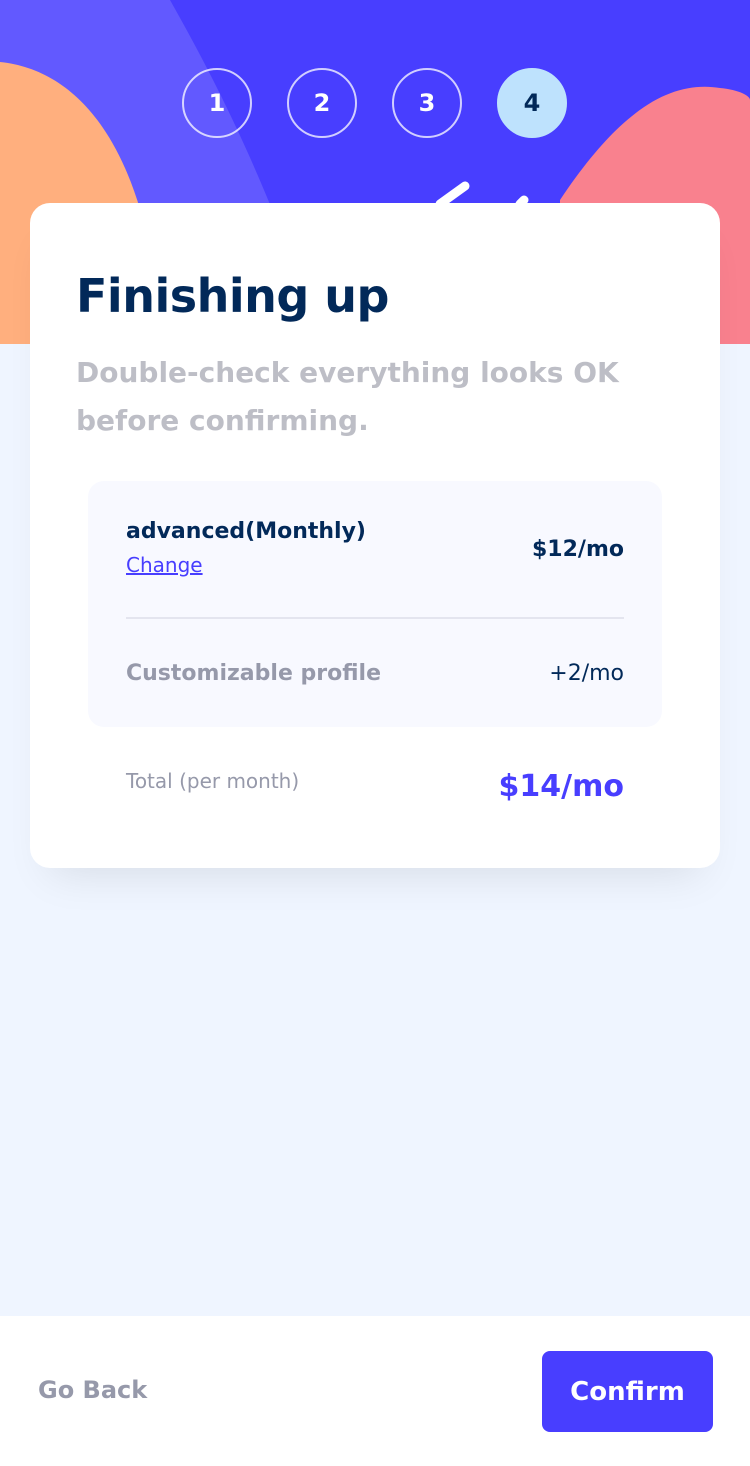 The height and width of the screenshot is (1466, 750). I want to click on confirm-button: Confirm, so click(627, 1391).